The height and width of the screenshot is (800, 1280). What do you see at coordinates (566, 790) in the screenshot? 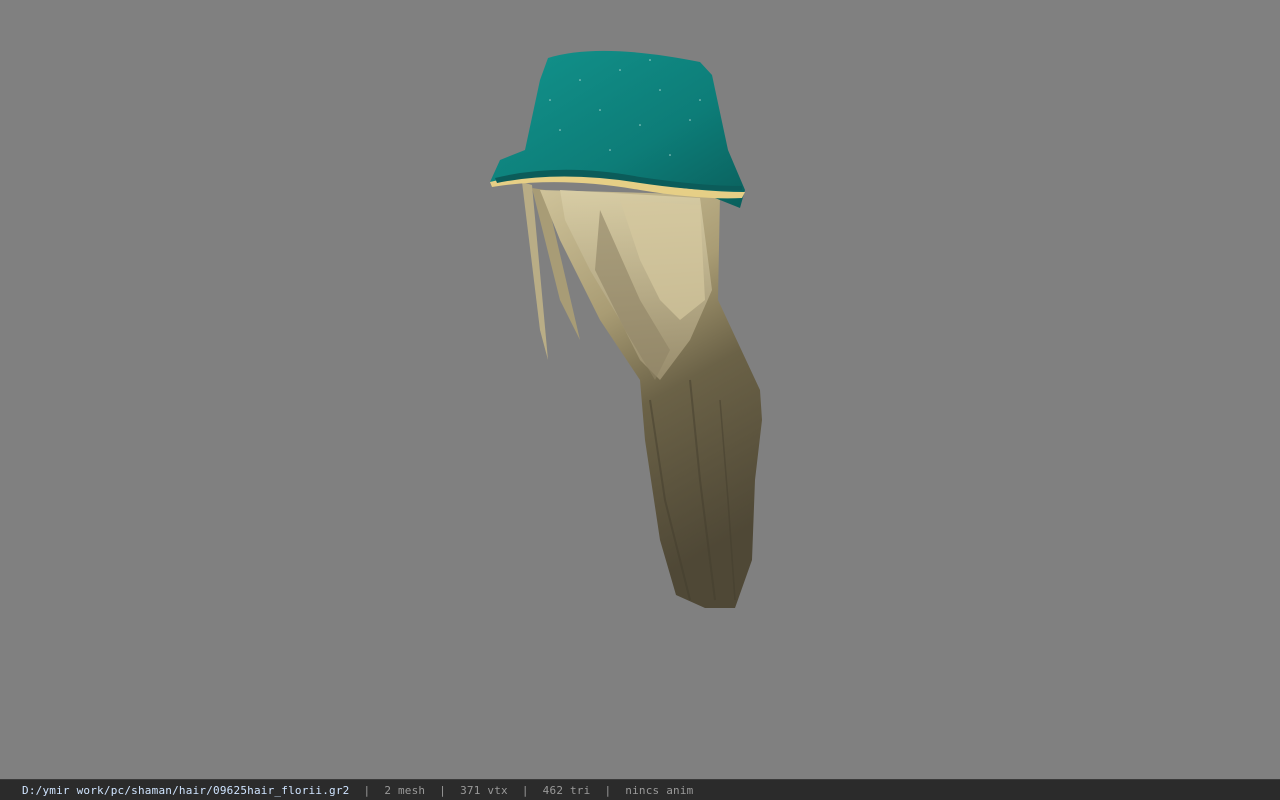
I see `triangle-count: 462 tri` at bounding box center [566, 790].